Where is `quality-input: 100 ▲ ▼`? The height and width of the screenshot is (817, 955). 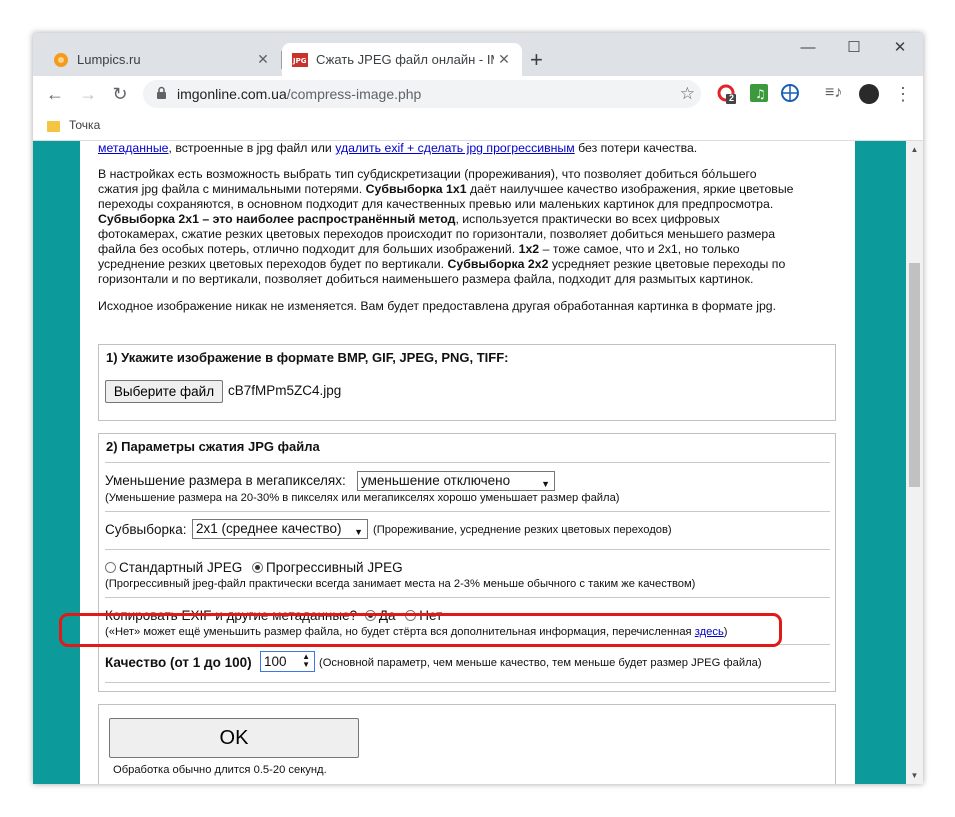 quality-input: 100 ▲ ▼ is located at coordinates (287, 661).